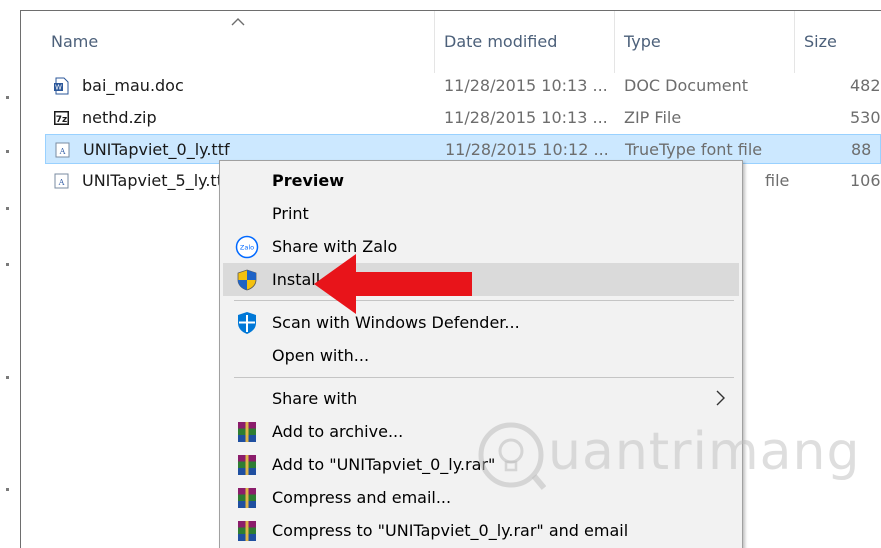 This screenshot has width=881, height=548. Describe the element at coordinates (720, 398) in the screenshot. I see `chevron-right-icon` at that location.